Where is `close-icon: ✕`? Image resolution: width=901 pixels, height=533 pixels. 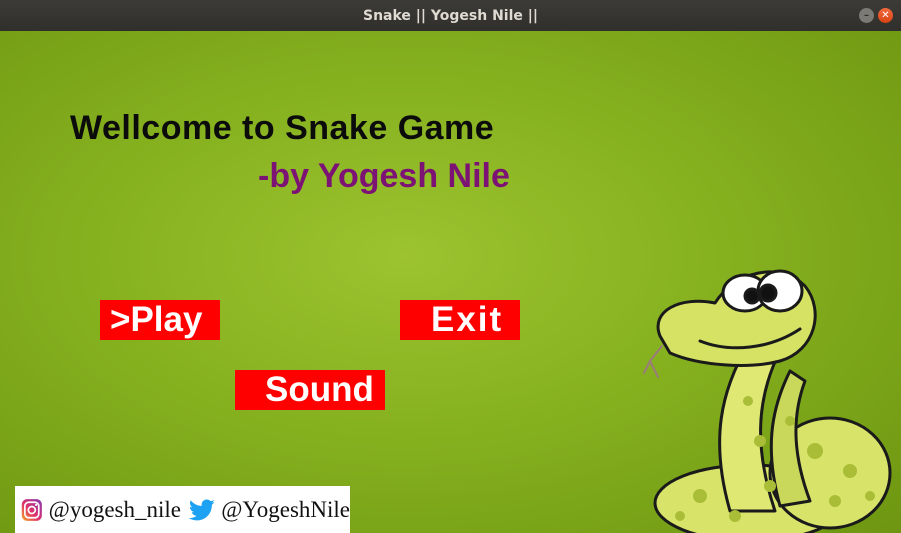 close-icon: ✕ is located at coordinates (885, 15).